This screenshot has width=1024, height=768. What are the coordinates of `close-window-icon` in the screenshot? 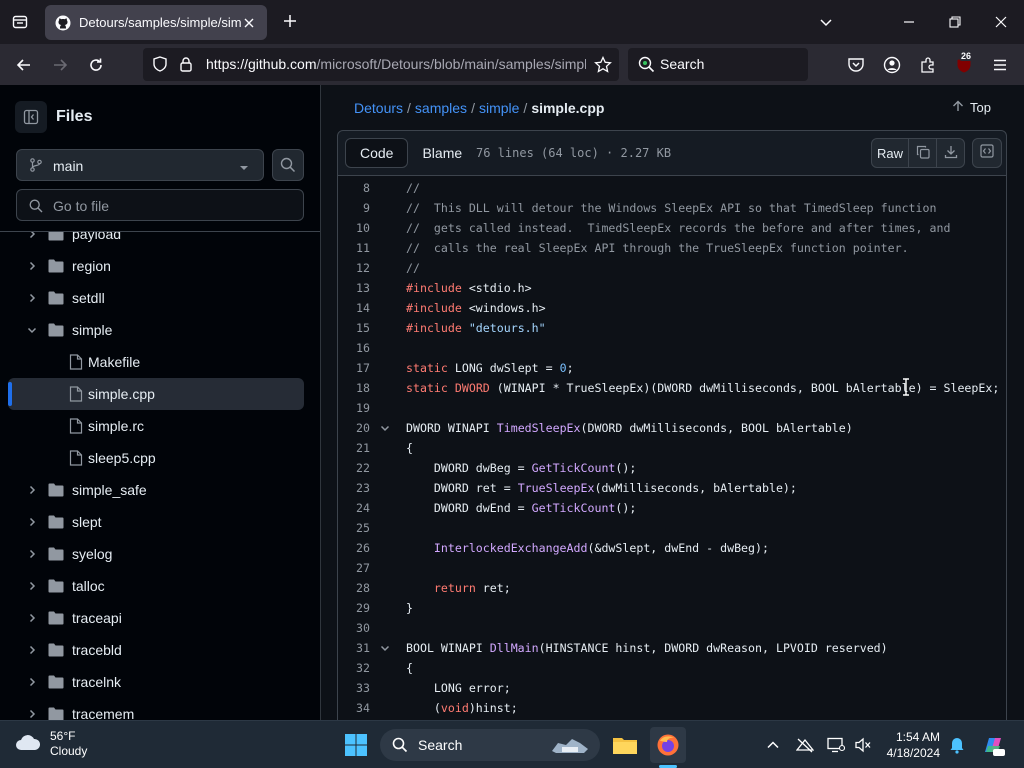 It's located at (1001, 22).